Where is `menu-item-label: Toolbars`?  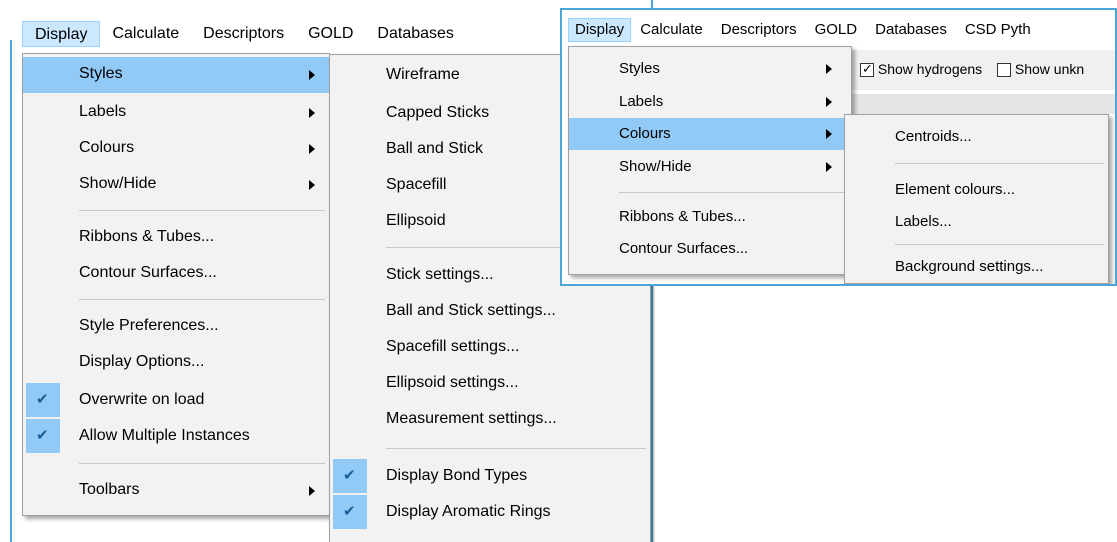 menu-item-label: Toolbars is located at coordinates (109, 489).